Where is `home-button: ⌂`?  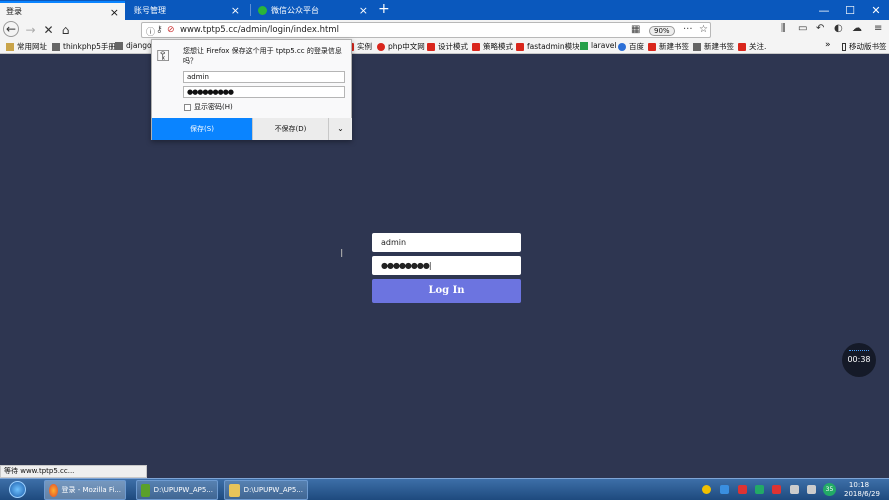 home-button: ⌂ is located at coordinates (65, 29).